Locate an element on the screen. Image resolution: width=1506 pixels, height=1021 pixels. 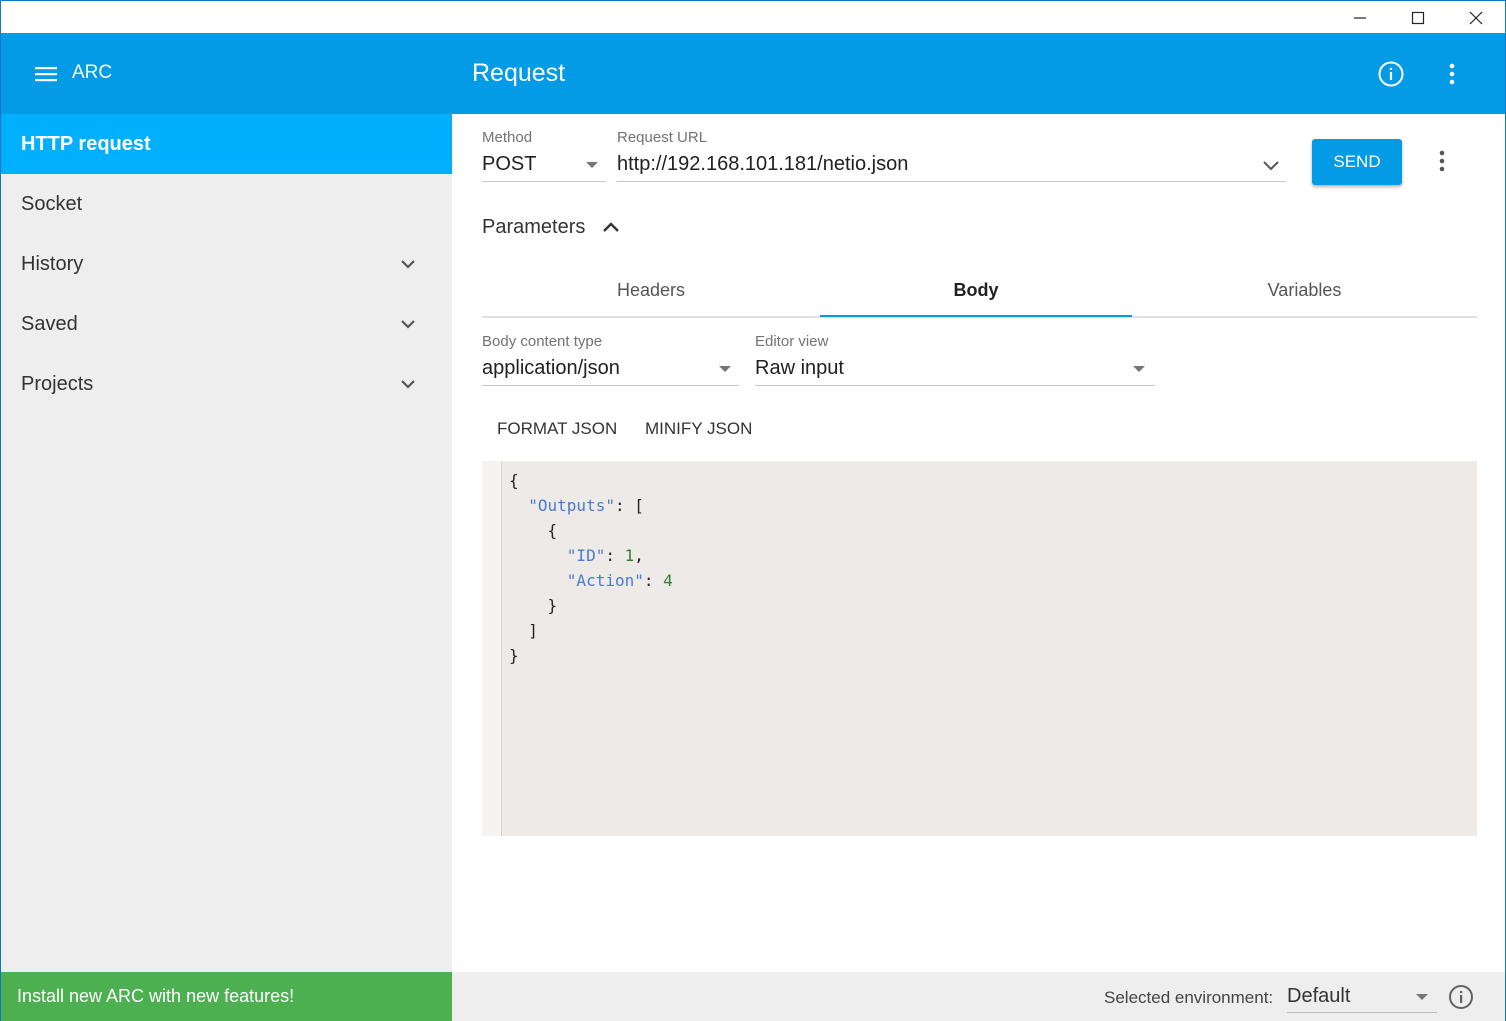
tab-label: Variables is located at coordinates (1304, 289).